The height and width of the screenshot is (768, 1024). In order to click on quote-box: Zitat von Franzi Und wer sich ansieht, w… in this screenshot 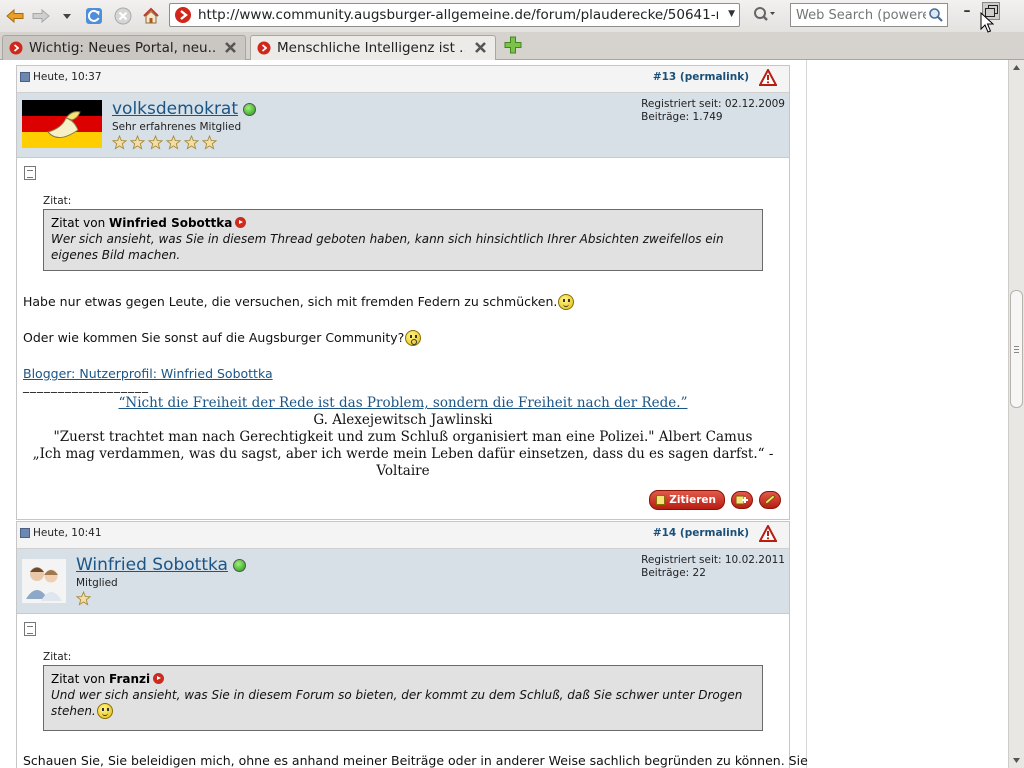, I will do `click(403, 698)`.